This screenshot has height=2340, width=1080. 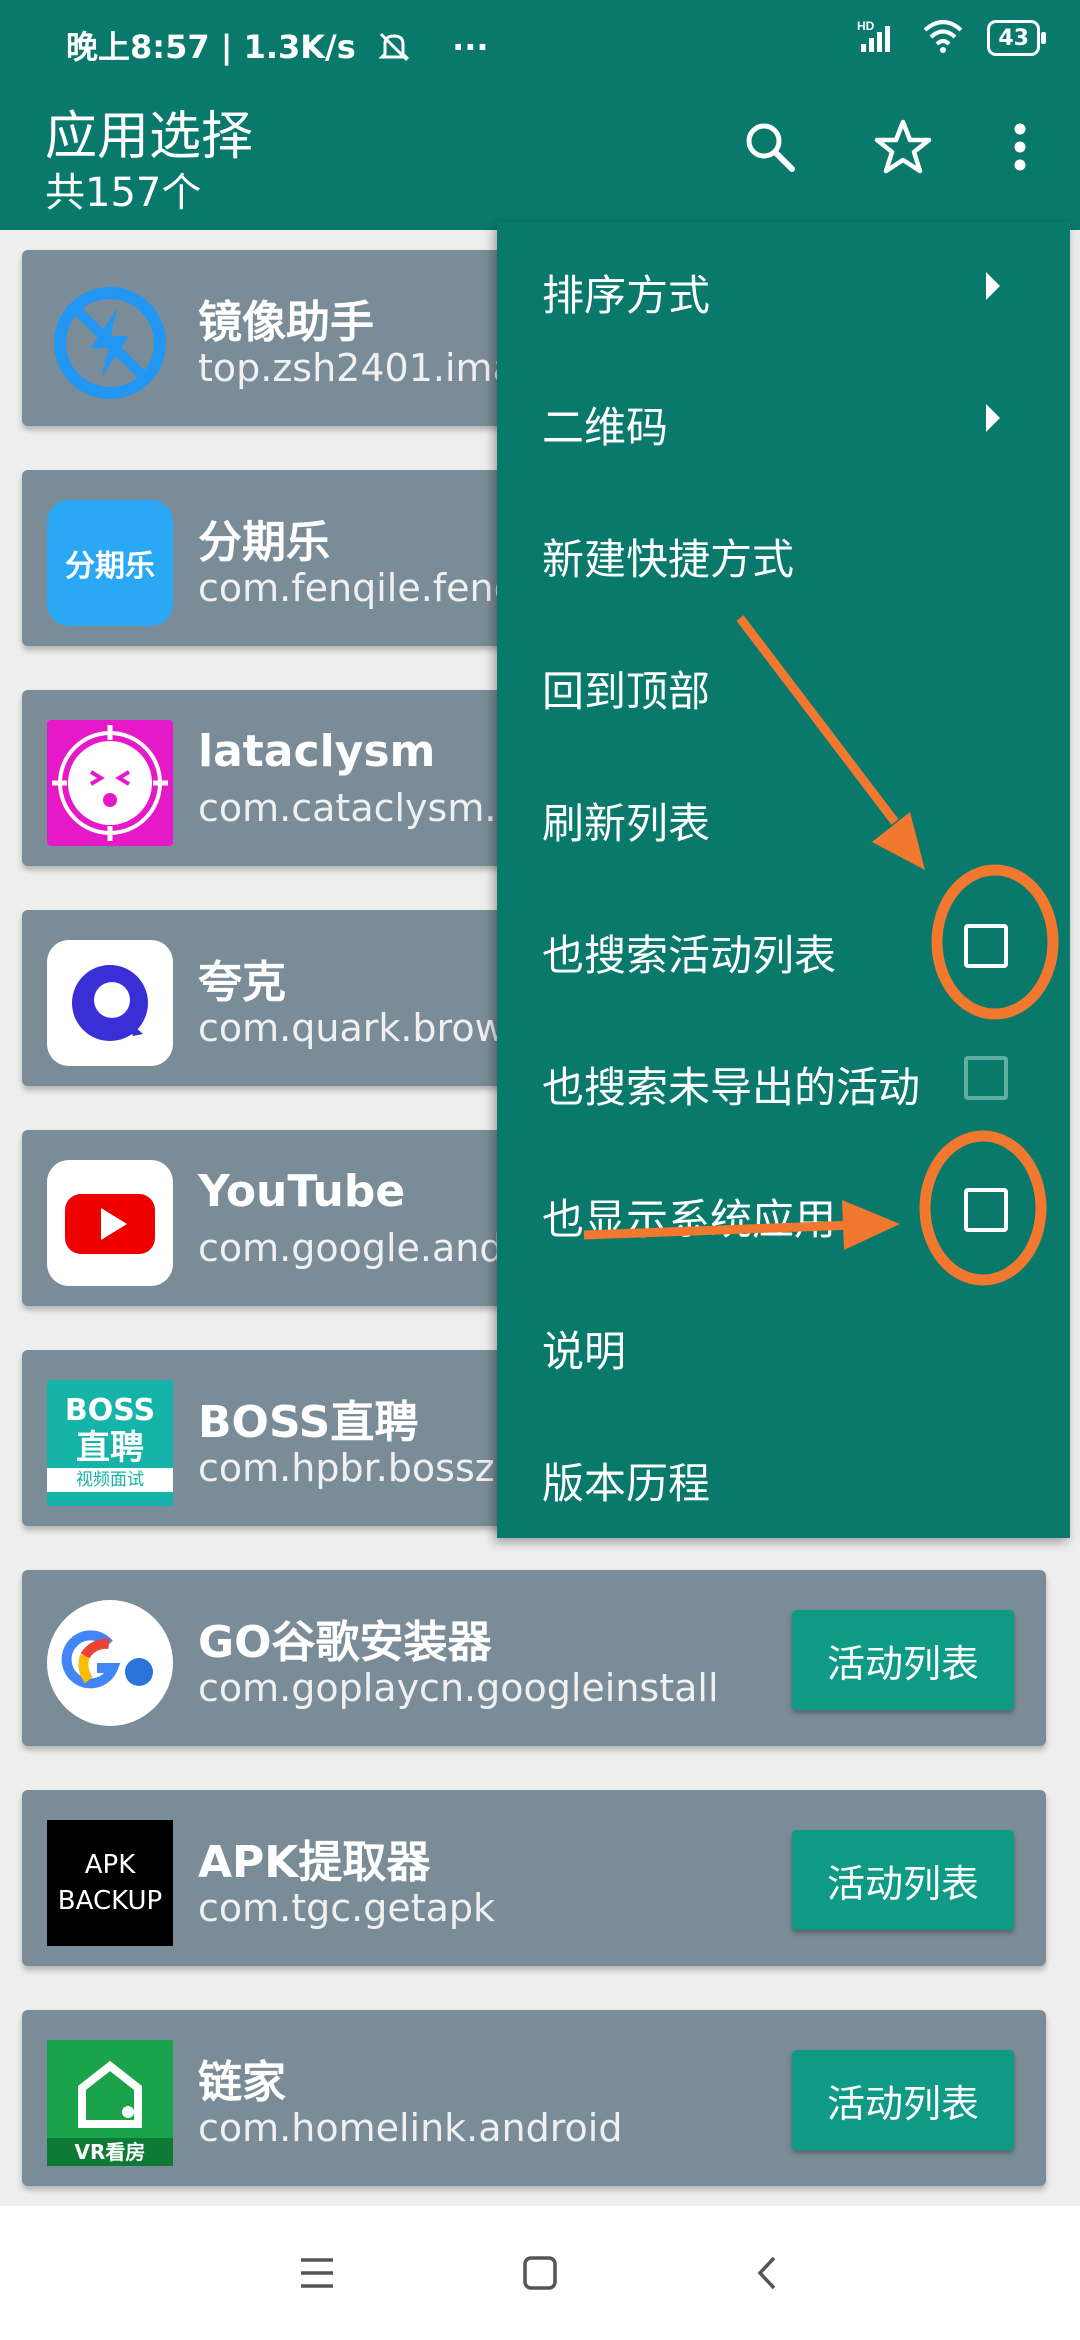 What do you see at coordinates (871, 1225) in the screenshot?
I see `annotation-arrow-2-head` at bounding box center [871, 1225].